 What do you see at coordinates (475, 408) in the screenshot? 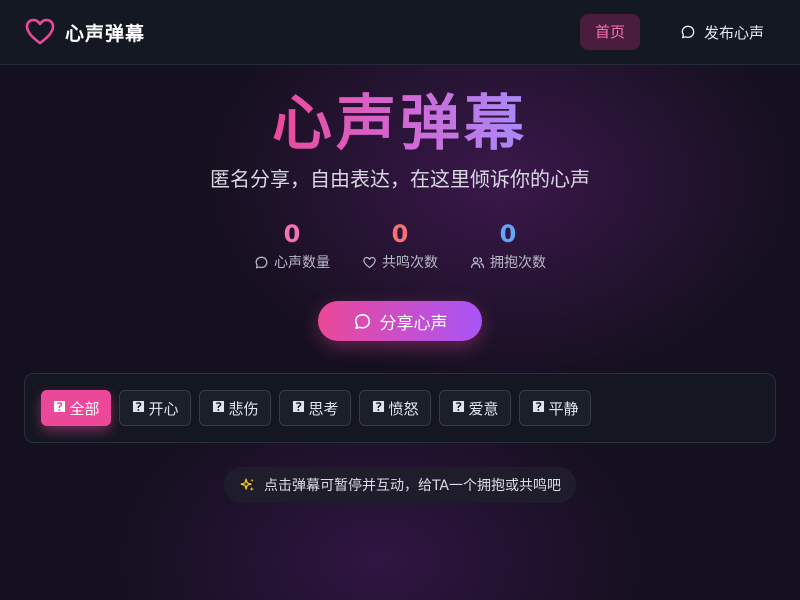
I see `filter-love: 🯄 爱意` at bounding box center [475, 408].